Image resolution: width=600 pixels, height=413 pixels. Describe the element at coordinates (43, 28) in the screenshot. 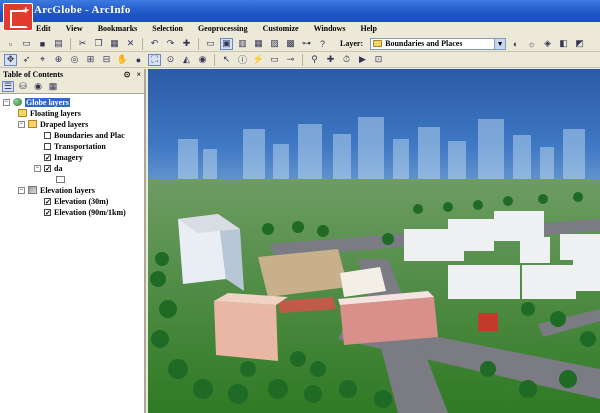

I see `menu-edit: Edit` at that location.